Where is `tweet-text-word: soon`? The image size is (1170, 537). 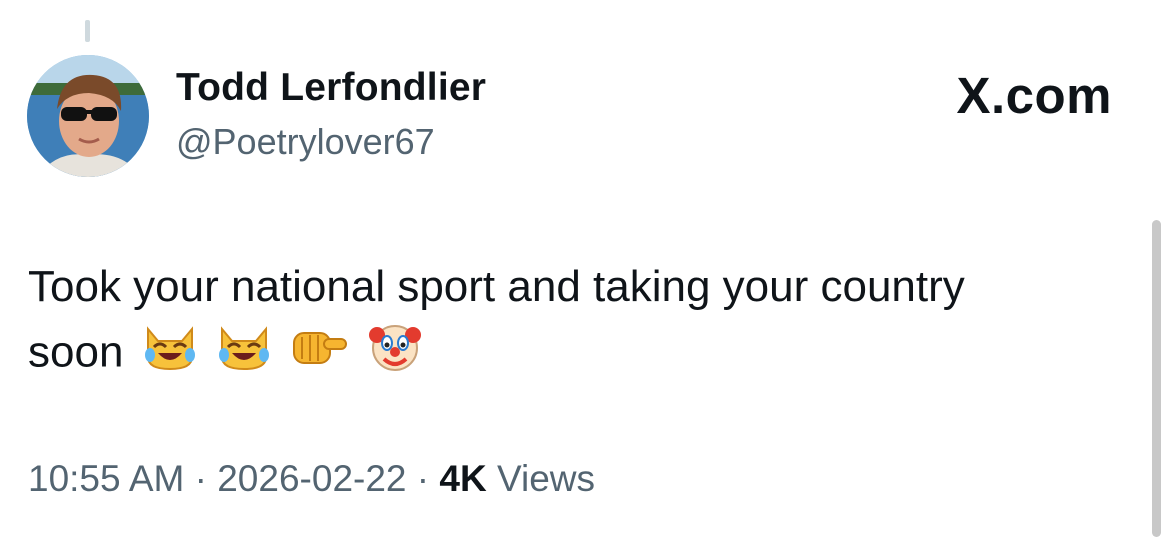 tweet-text-word: soon is located at coordinates (76, 352).